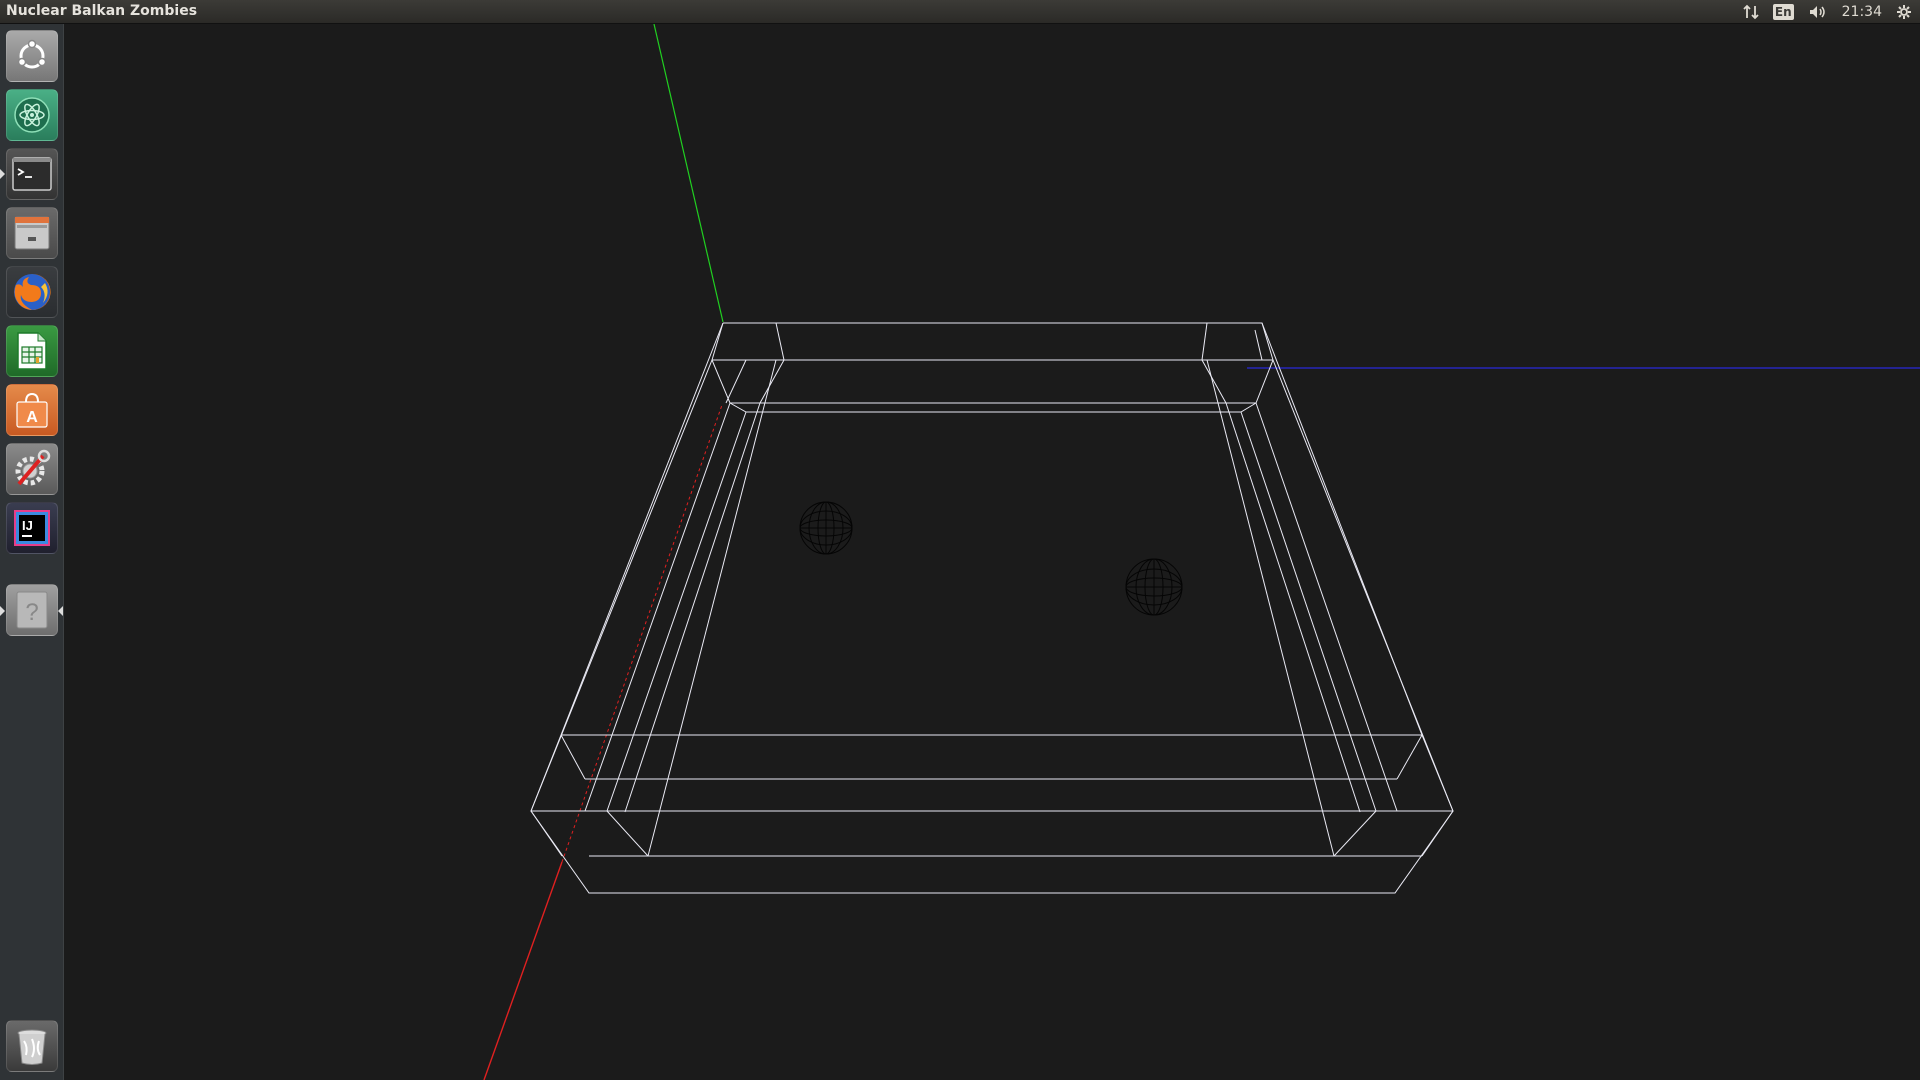  I want to click on launcher-item-files, so click(32, 233).